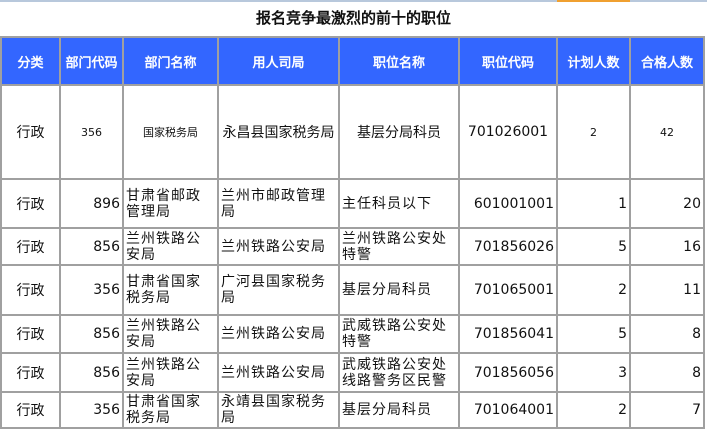  I want to click on table-row: 行政 356 甘肃省国家税务局 永靖县国家税务局 基层分局科员 701064001 2 7, so click(352, 410).